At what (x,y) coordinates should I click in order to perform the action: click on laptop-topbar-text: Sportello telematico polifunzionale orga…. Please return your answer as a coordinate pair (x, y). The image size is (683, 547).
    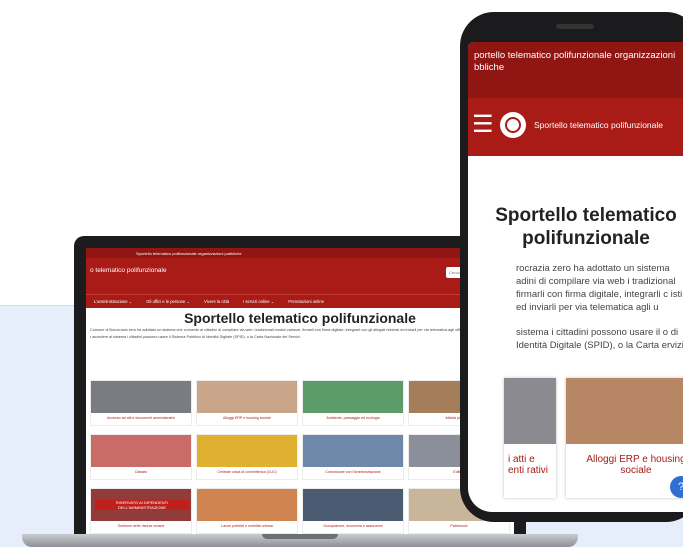
    Looking at the image, I should click on (189, 253).